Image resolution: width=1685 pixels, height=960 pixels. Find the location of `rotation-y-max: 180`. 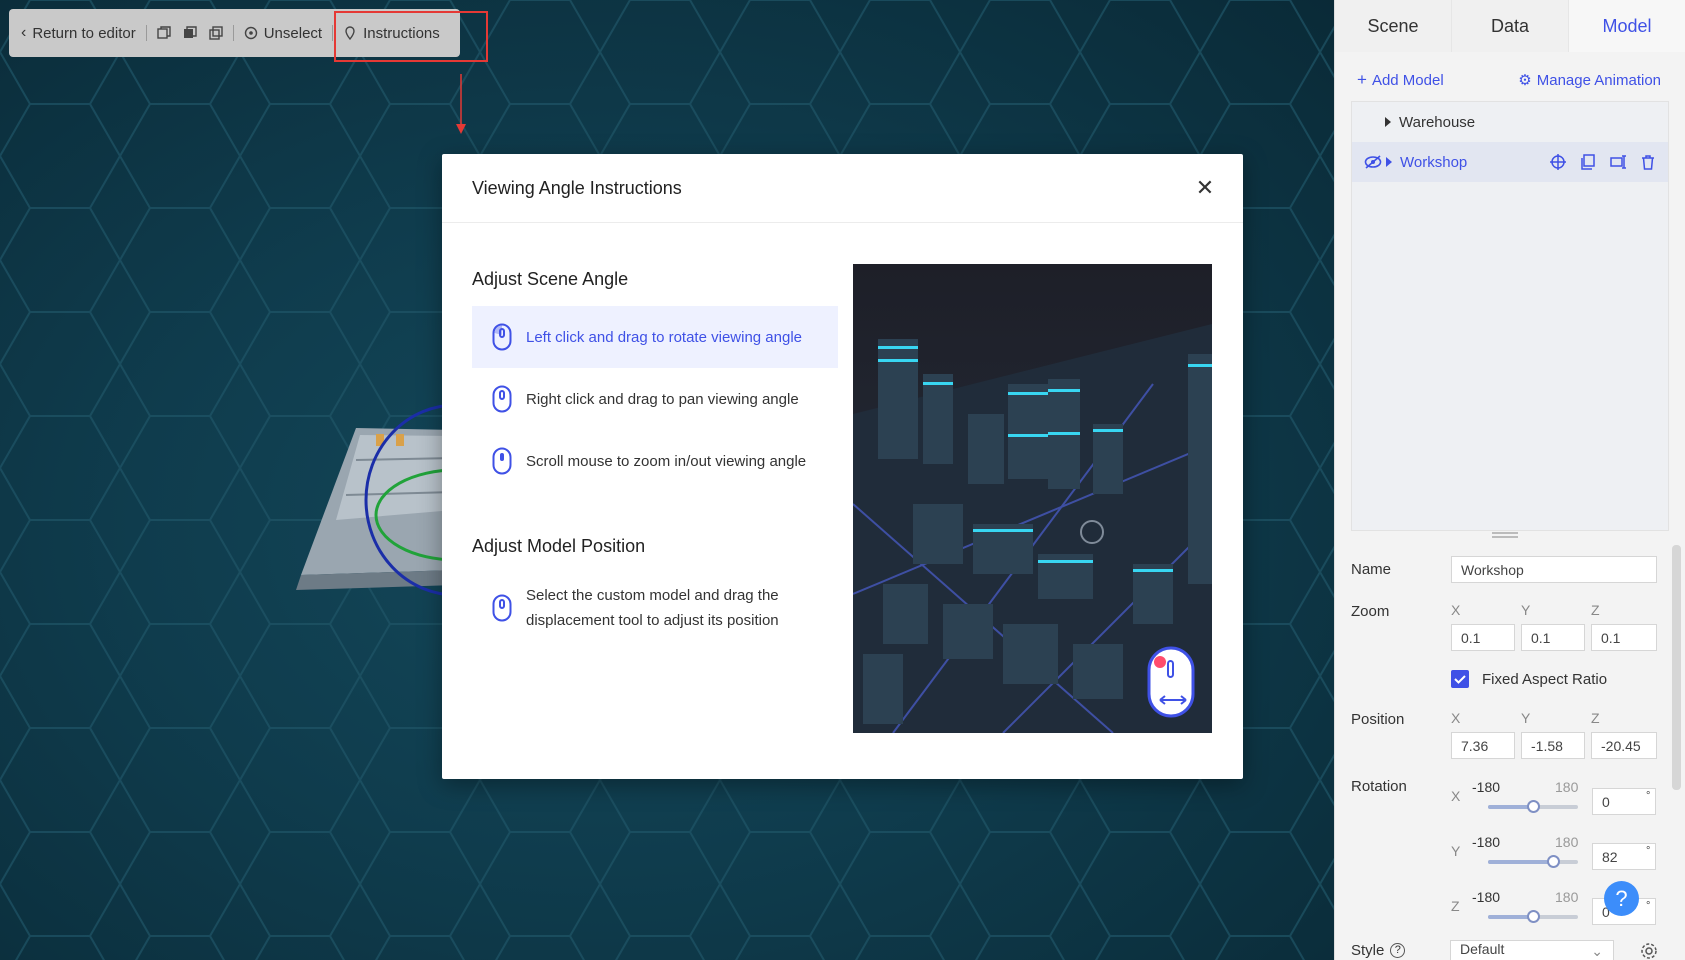

rotation-y-max: 180 is located at coordinates (1567, 842).